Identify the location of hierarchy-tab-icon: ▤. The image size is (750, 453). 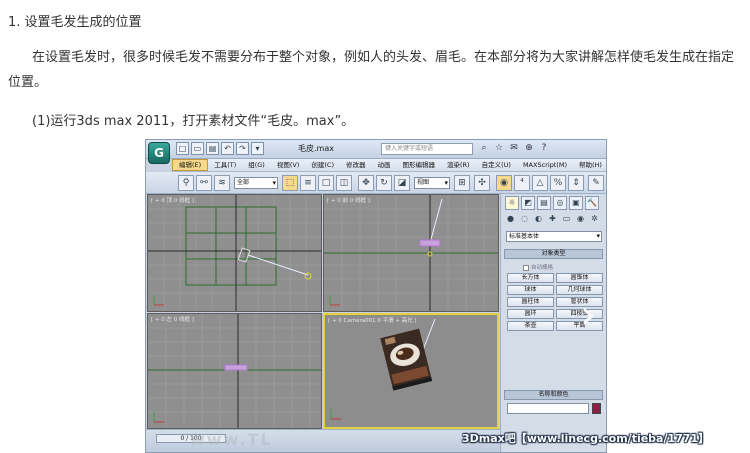
(544, 203).